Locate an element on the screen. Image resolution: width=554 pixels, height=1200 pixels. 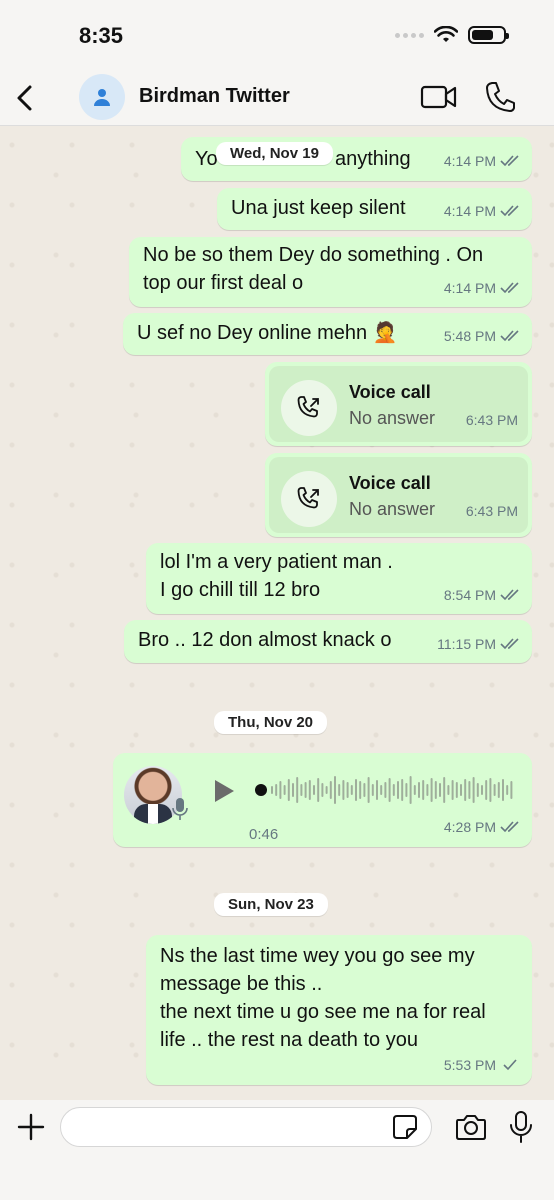
message-bubble: Bro .. 12 don almost knack o 11:15 PM is located at coordinates (328, 641).